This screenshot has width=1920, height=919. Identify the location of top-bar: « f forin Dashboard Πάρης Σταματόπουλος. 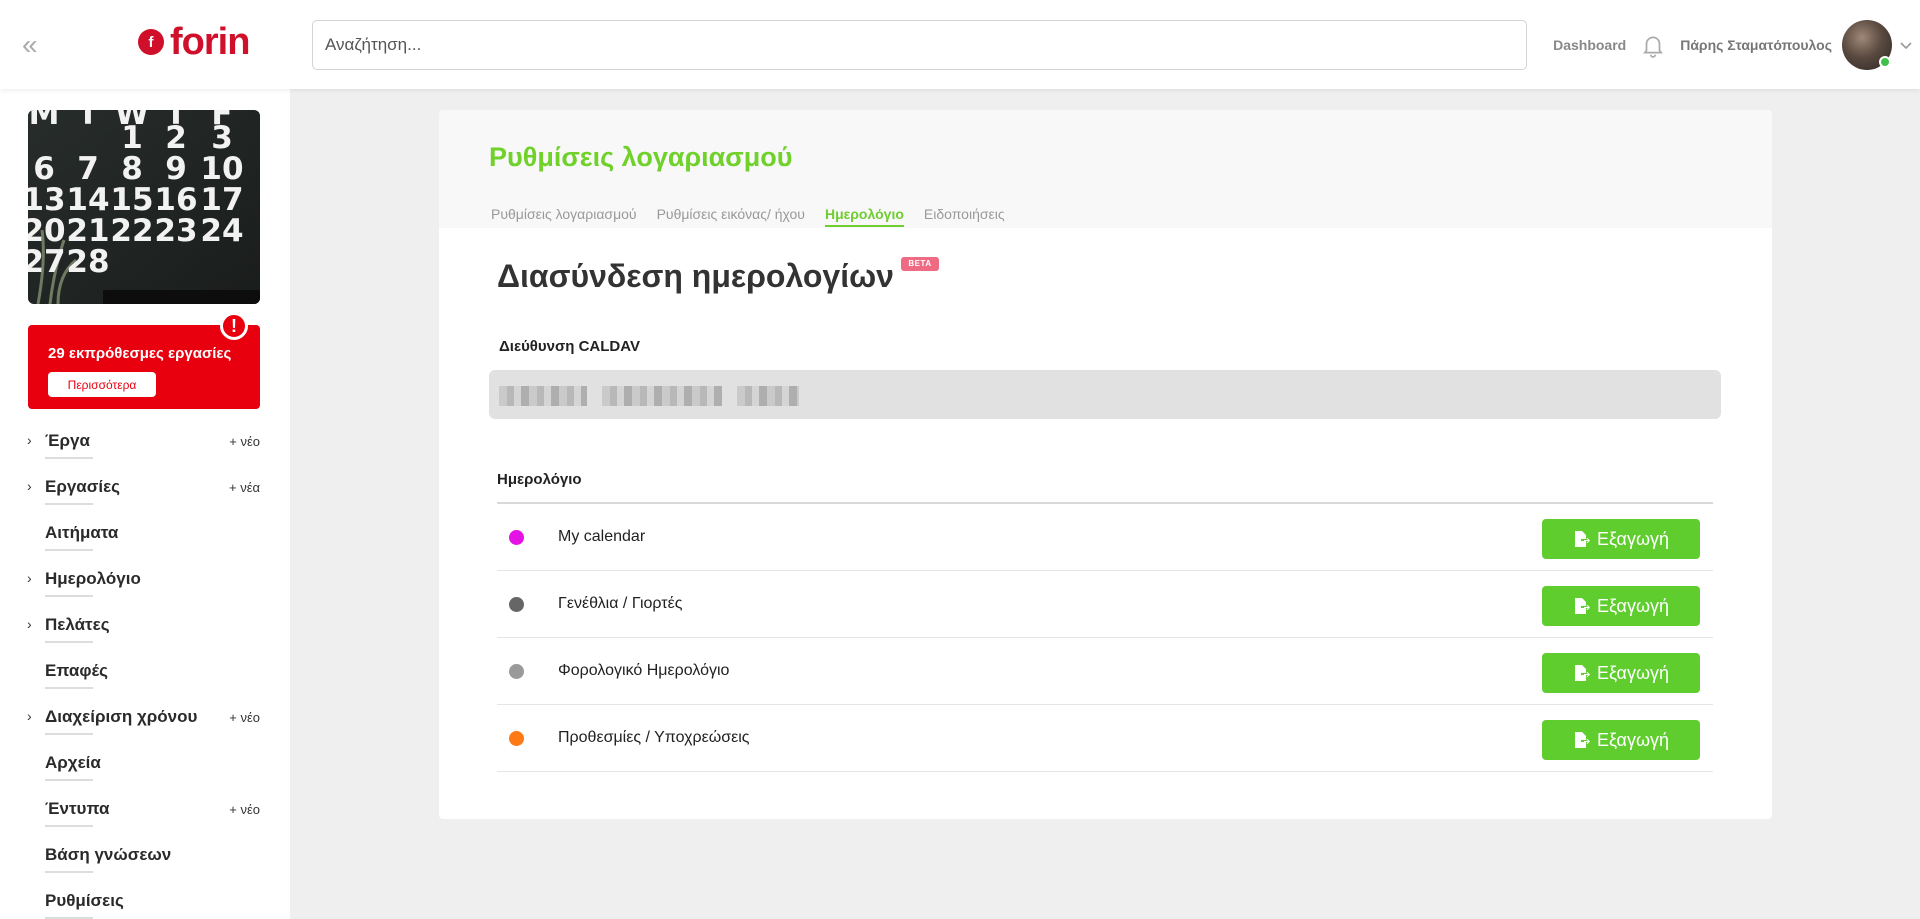
(960, 44).